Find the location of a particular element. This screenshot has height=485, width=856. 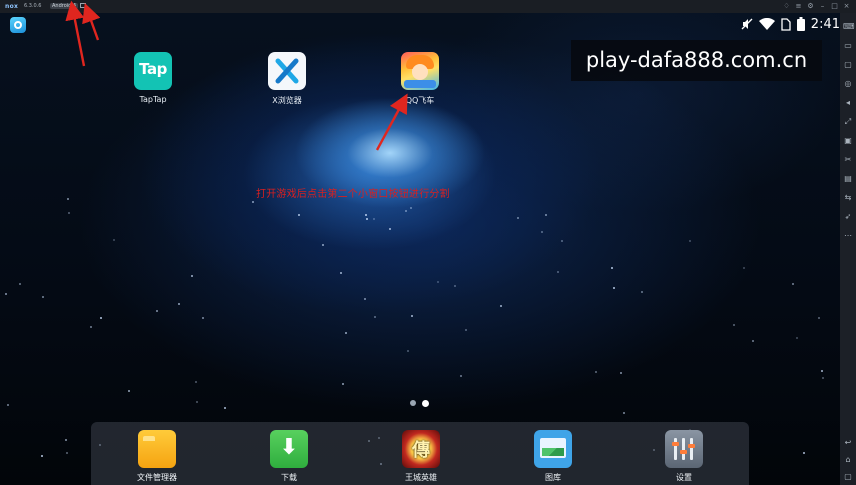

emulator-sidebar: ⌨ ▭ ▢ ◎ ◂ ⤢ ▣ ✂ ▤ ⇆ ➶ ⋯ ↩ ⌂ ▢ is located at coordinates (848, 249).